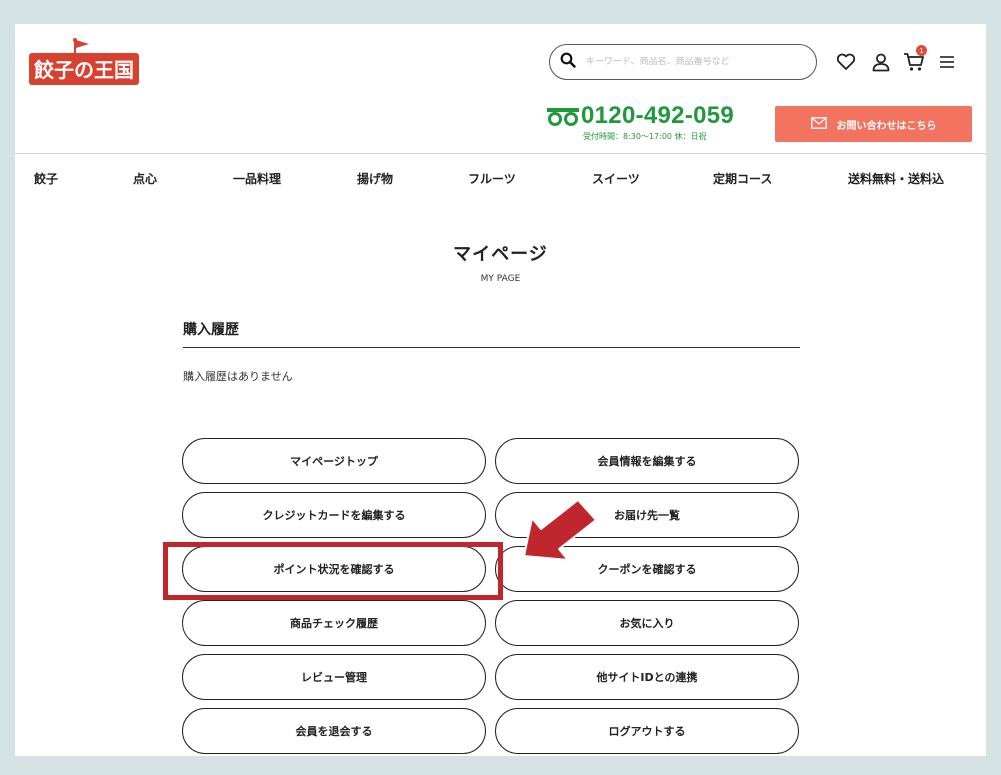 This screenshot has width=1001, height=775. I want to click on search-input, so click(686, 62).